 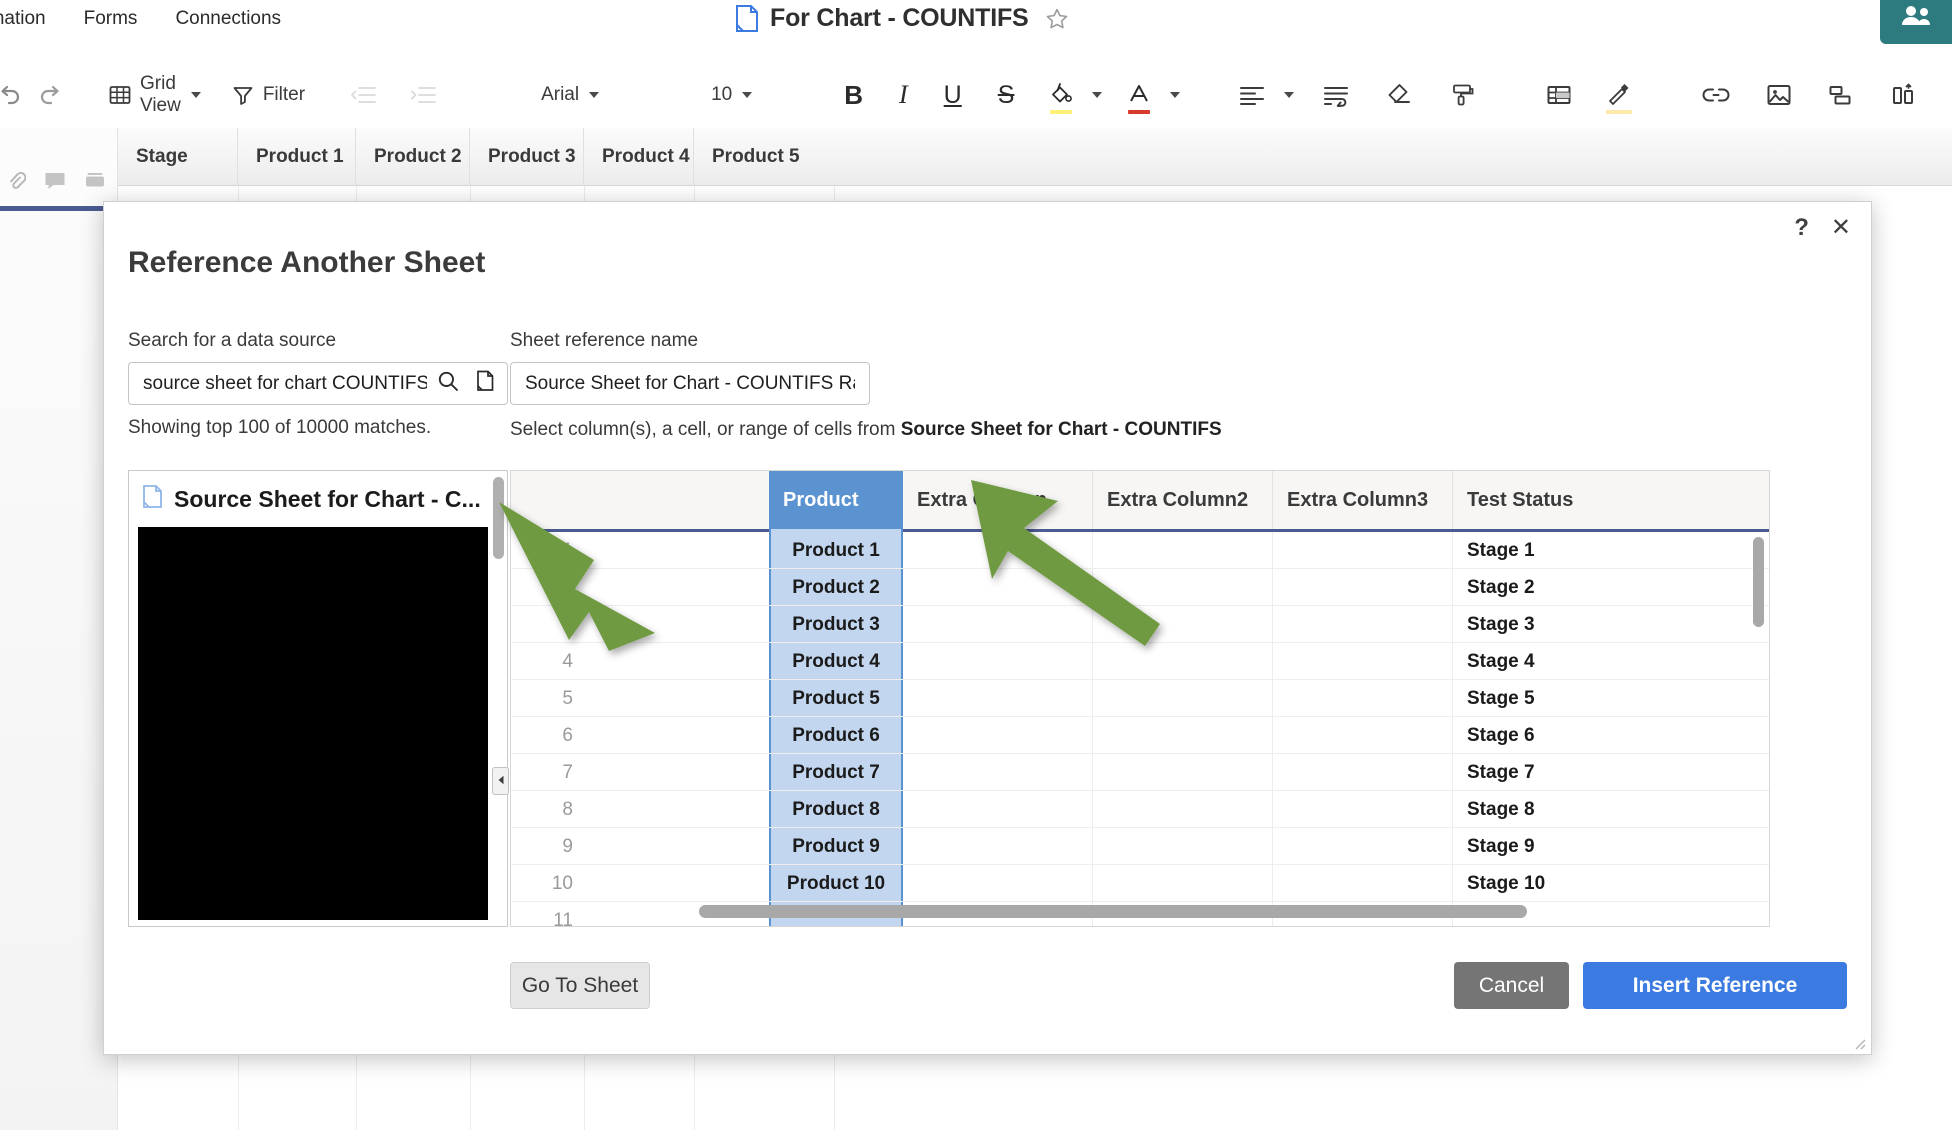 I want to click on cell-product: Product 6, so click(x=836, y=735).